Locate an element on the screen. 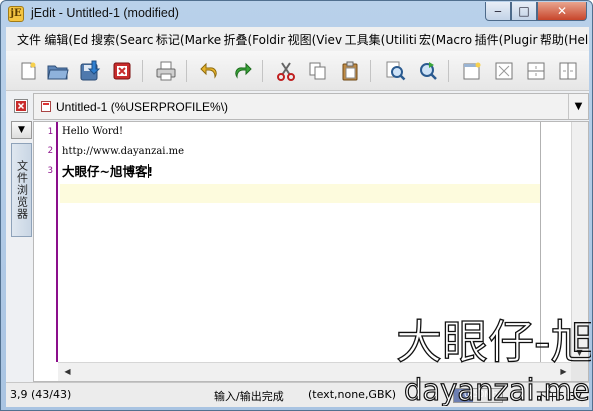  text-caret is located at coordinates (148, 171).